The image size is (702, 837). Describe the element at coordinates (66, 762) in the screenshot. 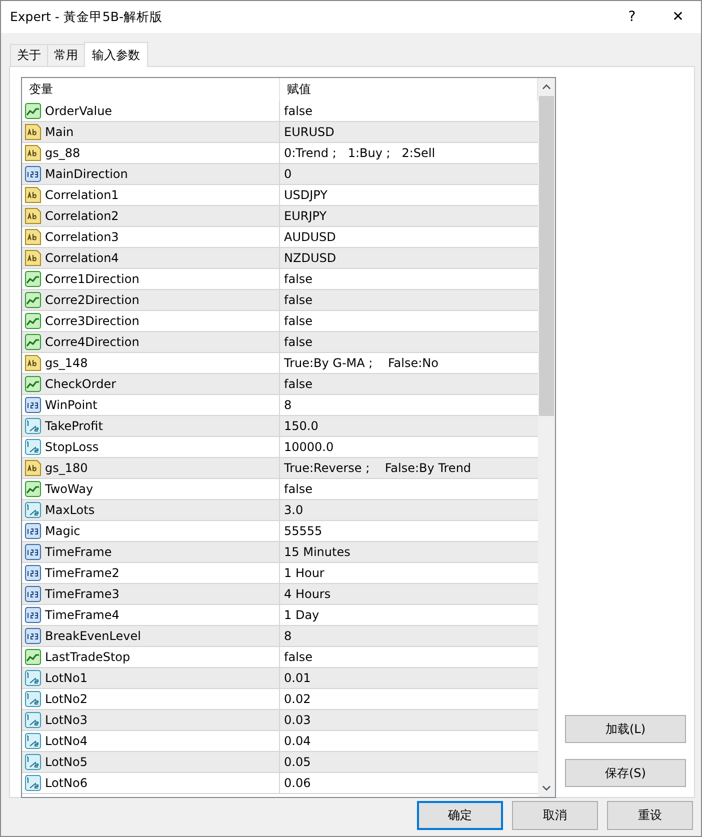

I see `parameter-name: LotNo5` at that location.